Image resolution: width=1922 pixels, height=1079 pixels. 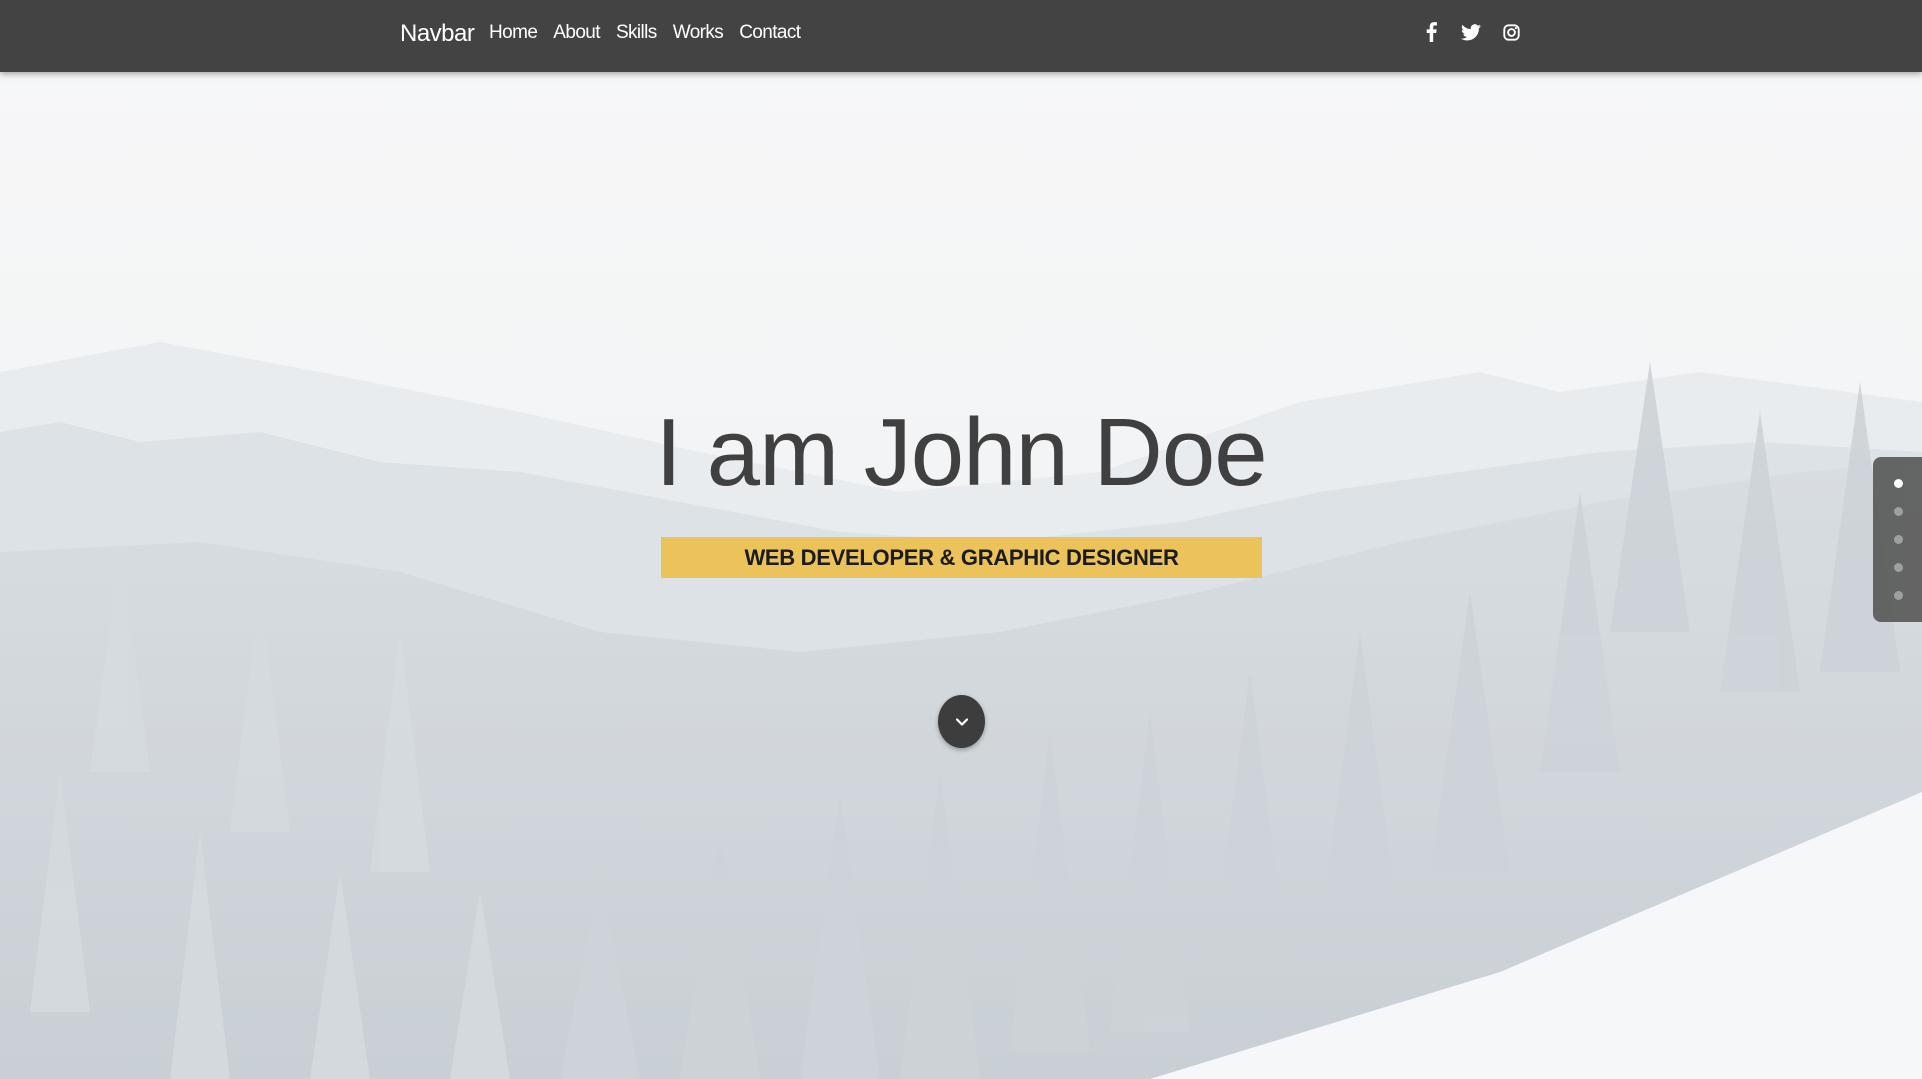 I want to click on social-links, so click(x=1471, y=32).